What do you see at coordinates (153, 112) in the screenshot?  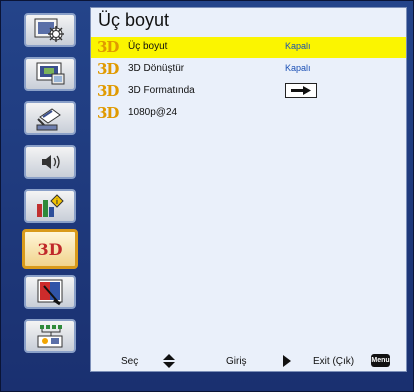 I see `row-label: 1080p@24` at bounding box center [153, 112].